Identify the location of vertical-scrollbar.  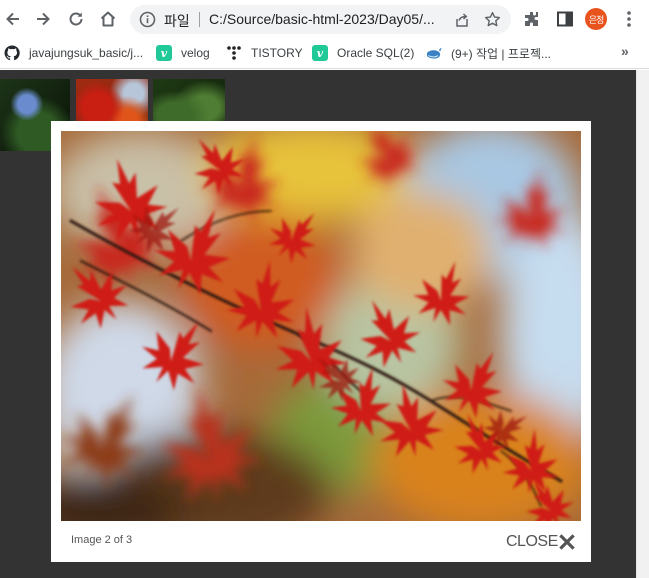
(642, 324).